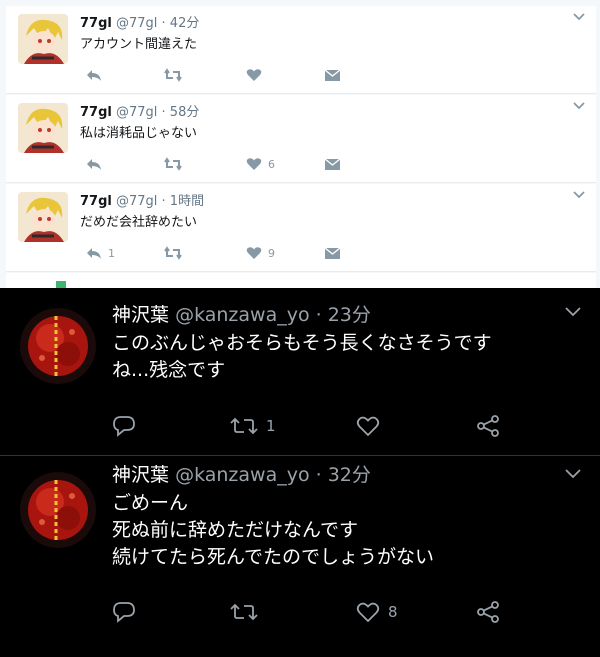 The height and width of the screenshot is (657, 600). What do you see at coordinates (312, 612) in the screenshot?
I see `tweet-actions: 8` at bounding box center [312, 612].